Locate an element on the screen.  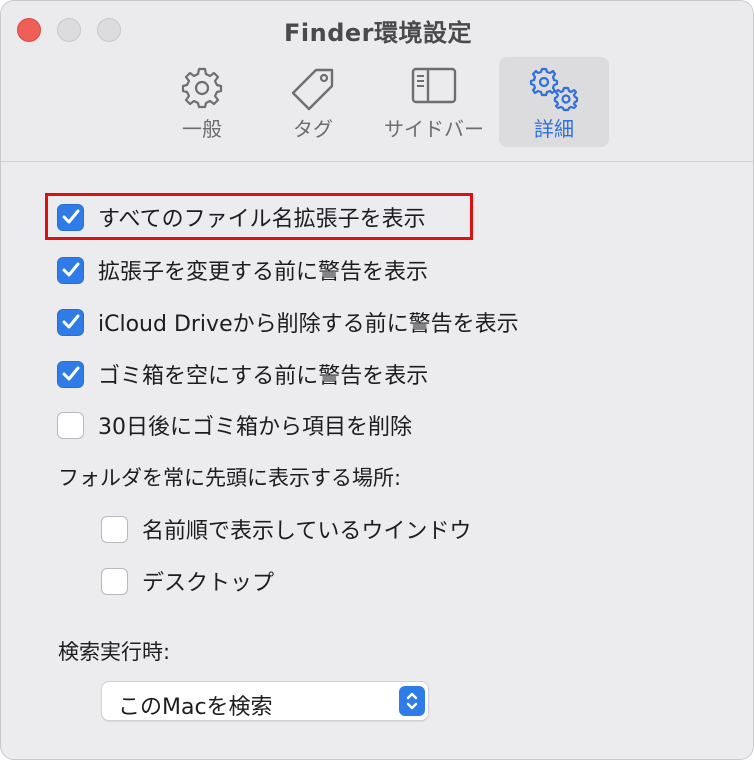
search-scope-label: 検索実行時: is located at coordinates (114, 652).